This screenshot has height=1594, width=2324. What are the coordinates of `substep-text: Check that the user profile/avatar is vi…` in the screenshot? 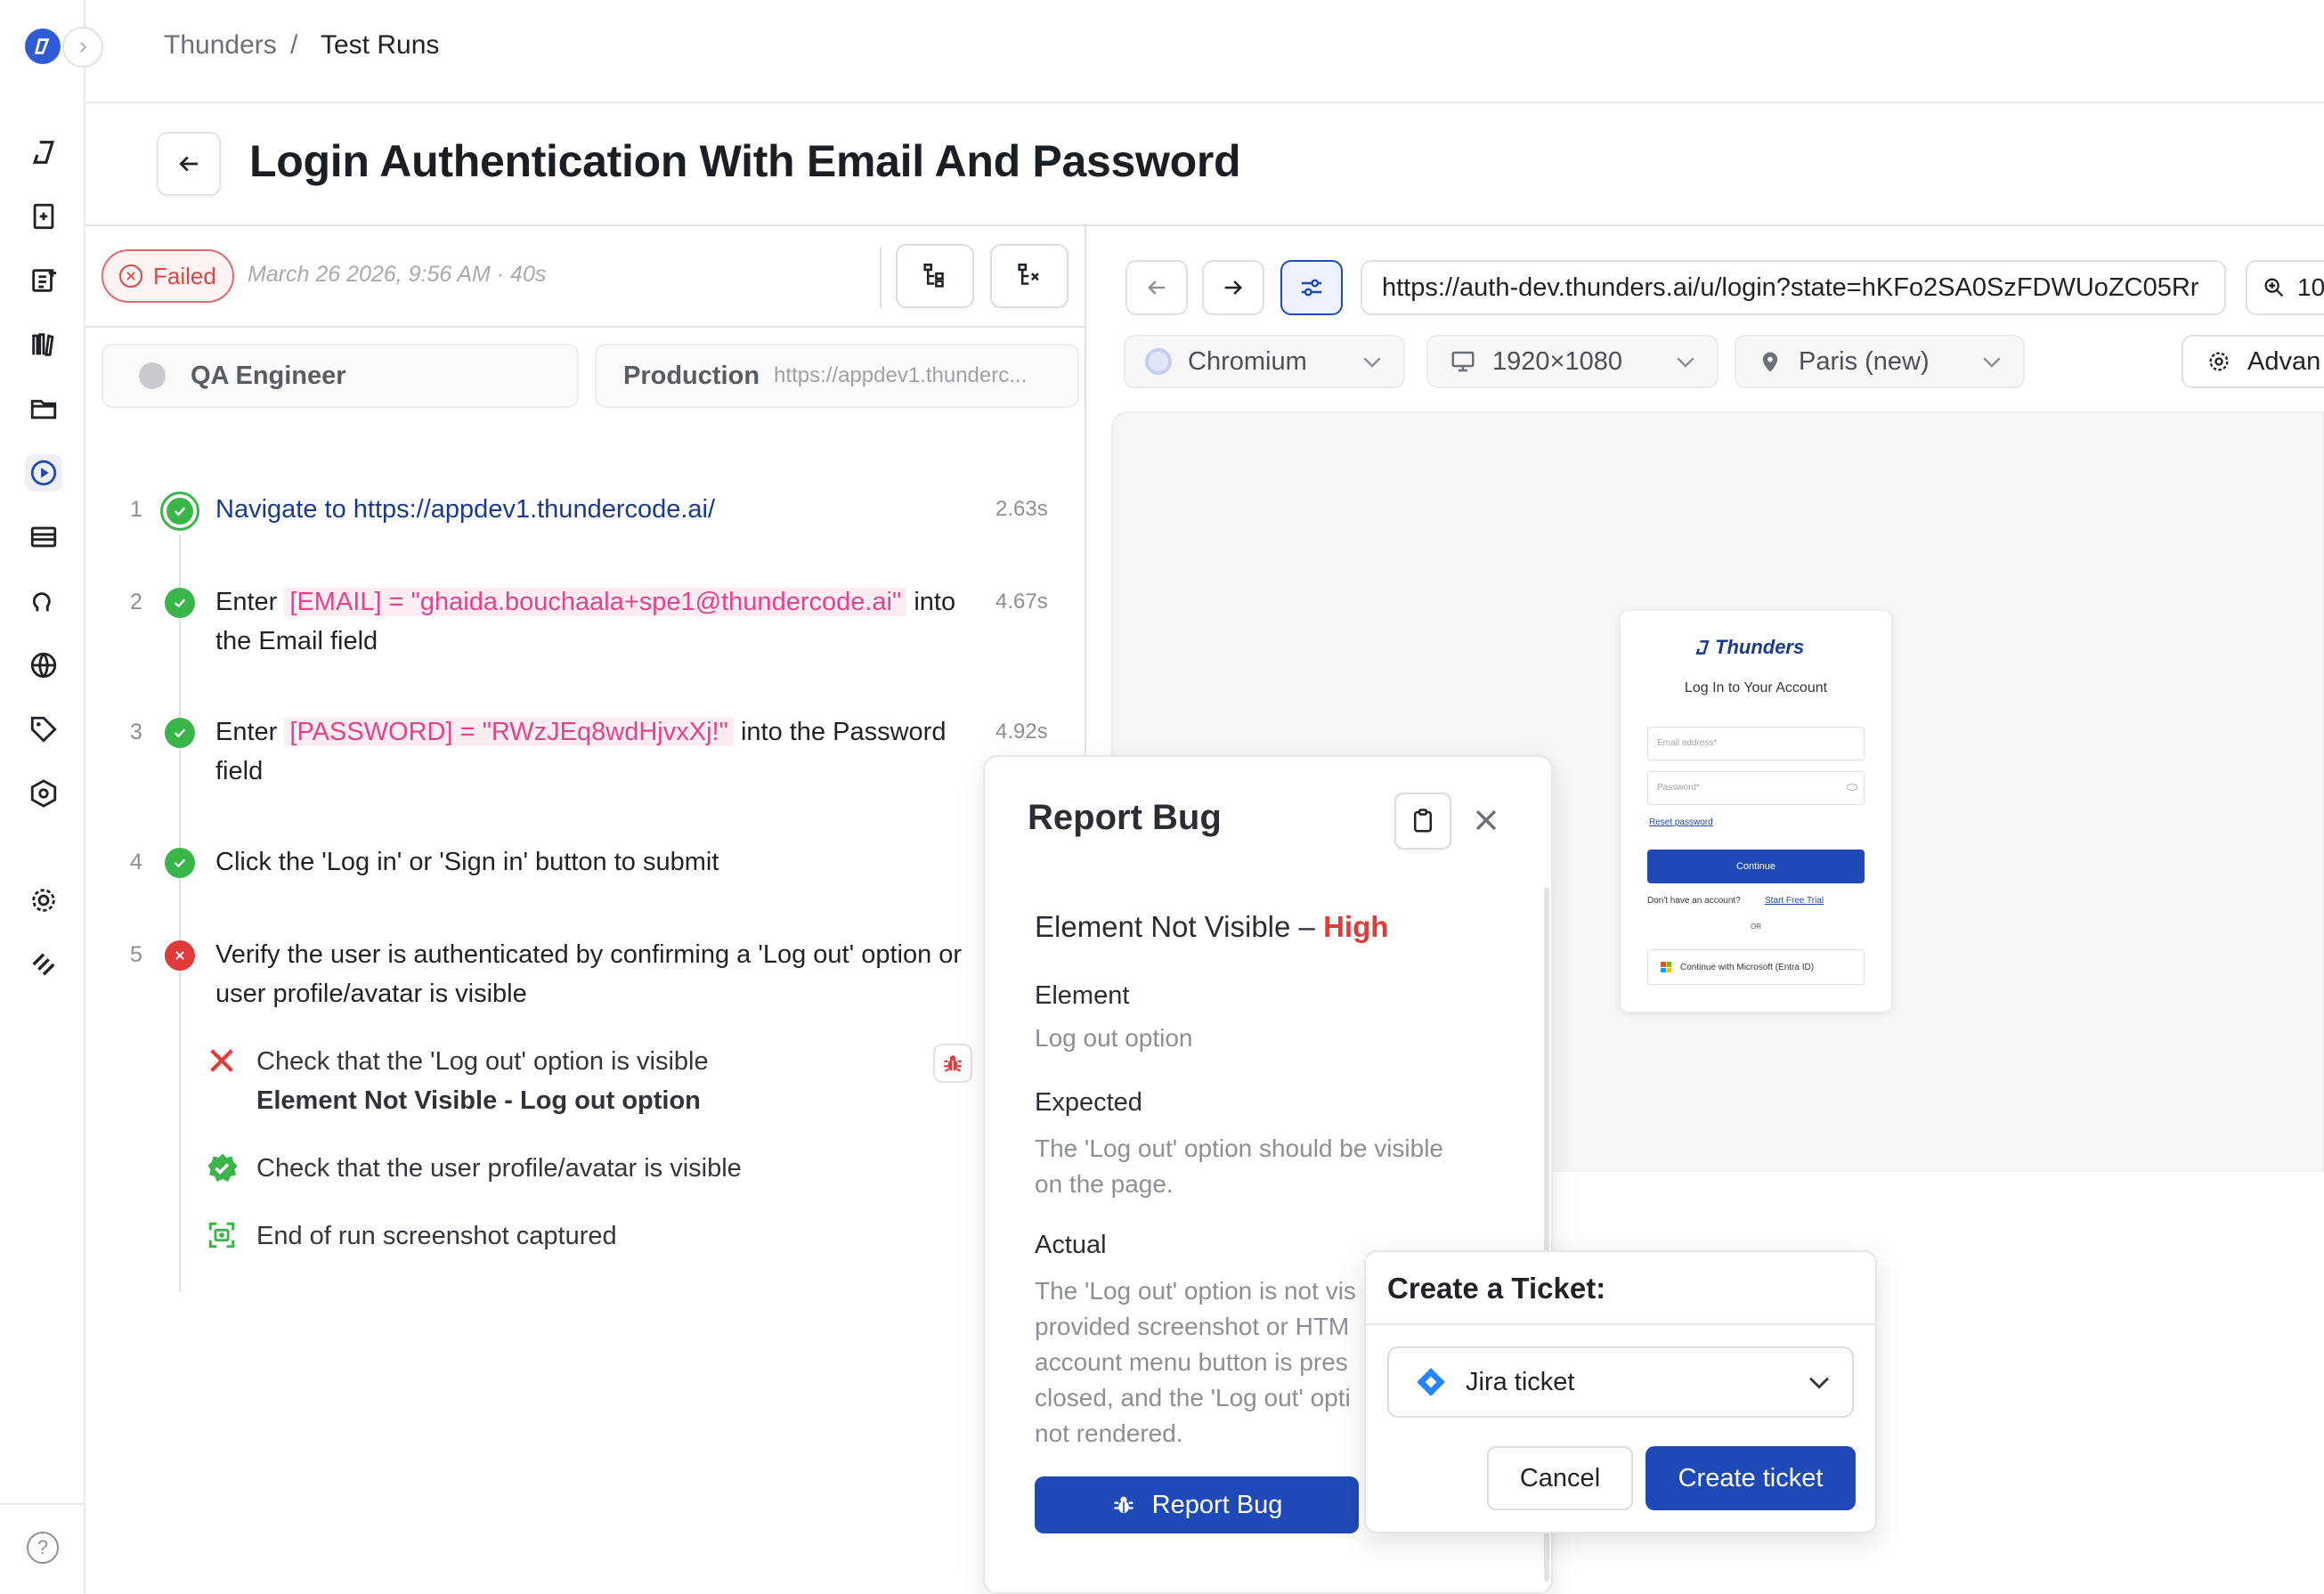 It's located at (499, 1168).